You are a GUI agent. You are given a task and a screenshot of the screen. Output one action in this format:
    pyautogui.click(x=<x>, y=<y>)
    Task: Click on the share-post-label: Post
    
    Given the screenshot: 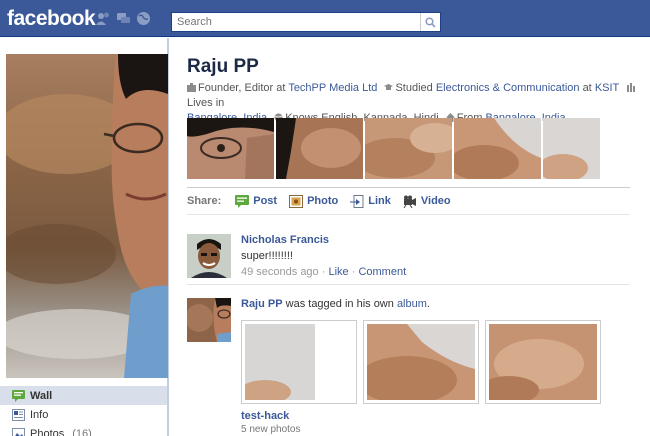 What is the action you would take?
    pyautogui.click(x=265, y=201)
    